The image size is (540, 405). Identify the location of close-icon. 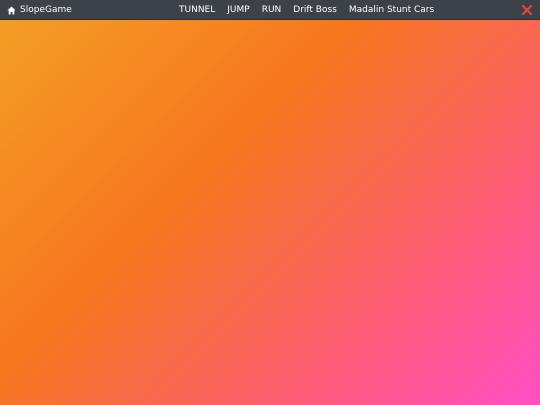
(527, 10).